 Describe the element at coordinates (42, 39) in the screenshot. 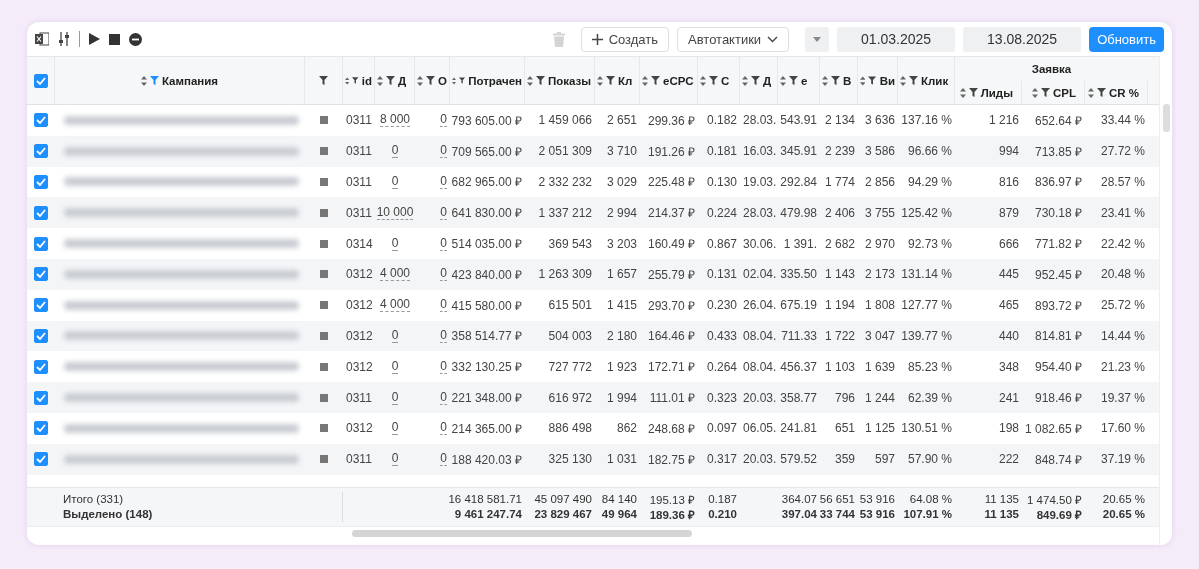

I see `spreadsheet-icon` at that location.